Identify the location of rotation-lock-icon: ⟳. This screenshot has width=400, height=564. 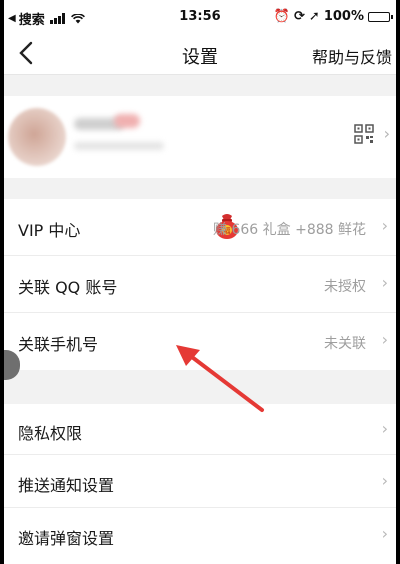
(299, 16).